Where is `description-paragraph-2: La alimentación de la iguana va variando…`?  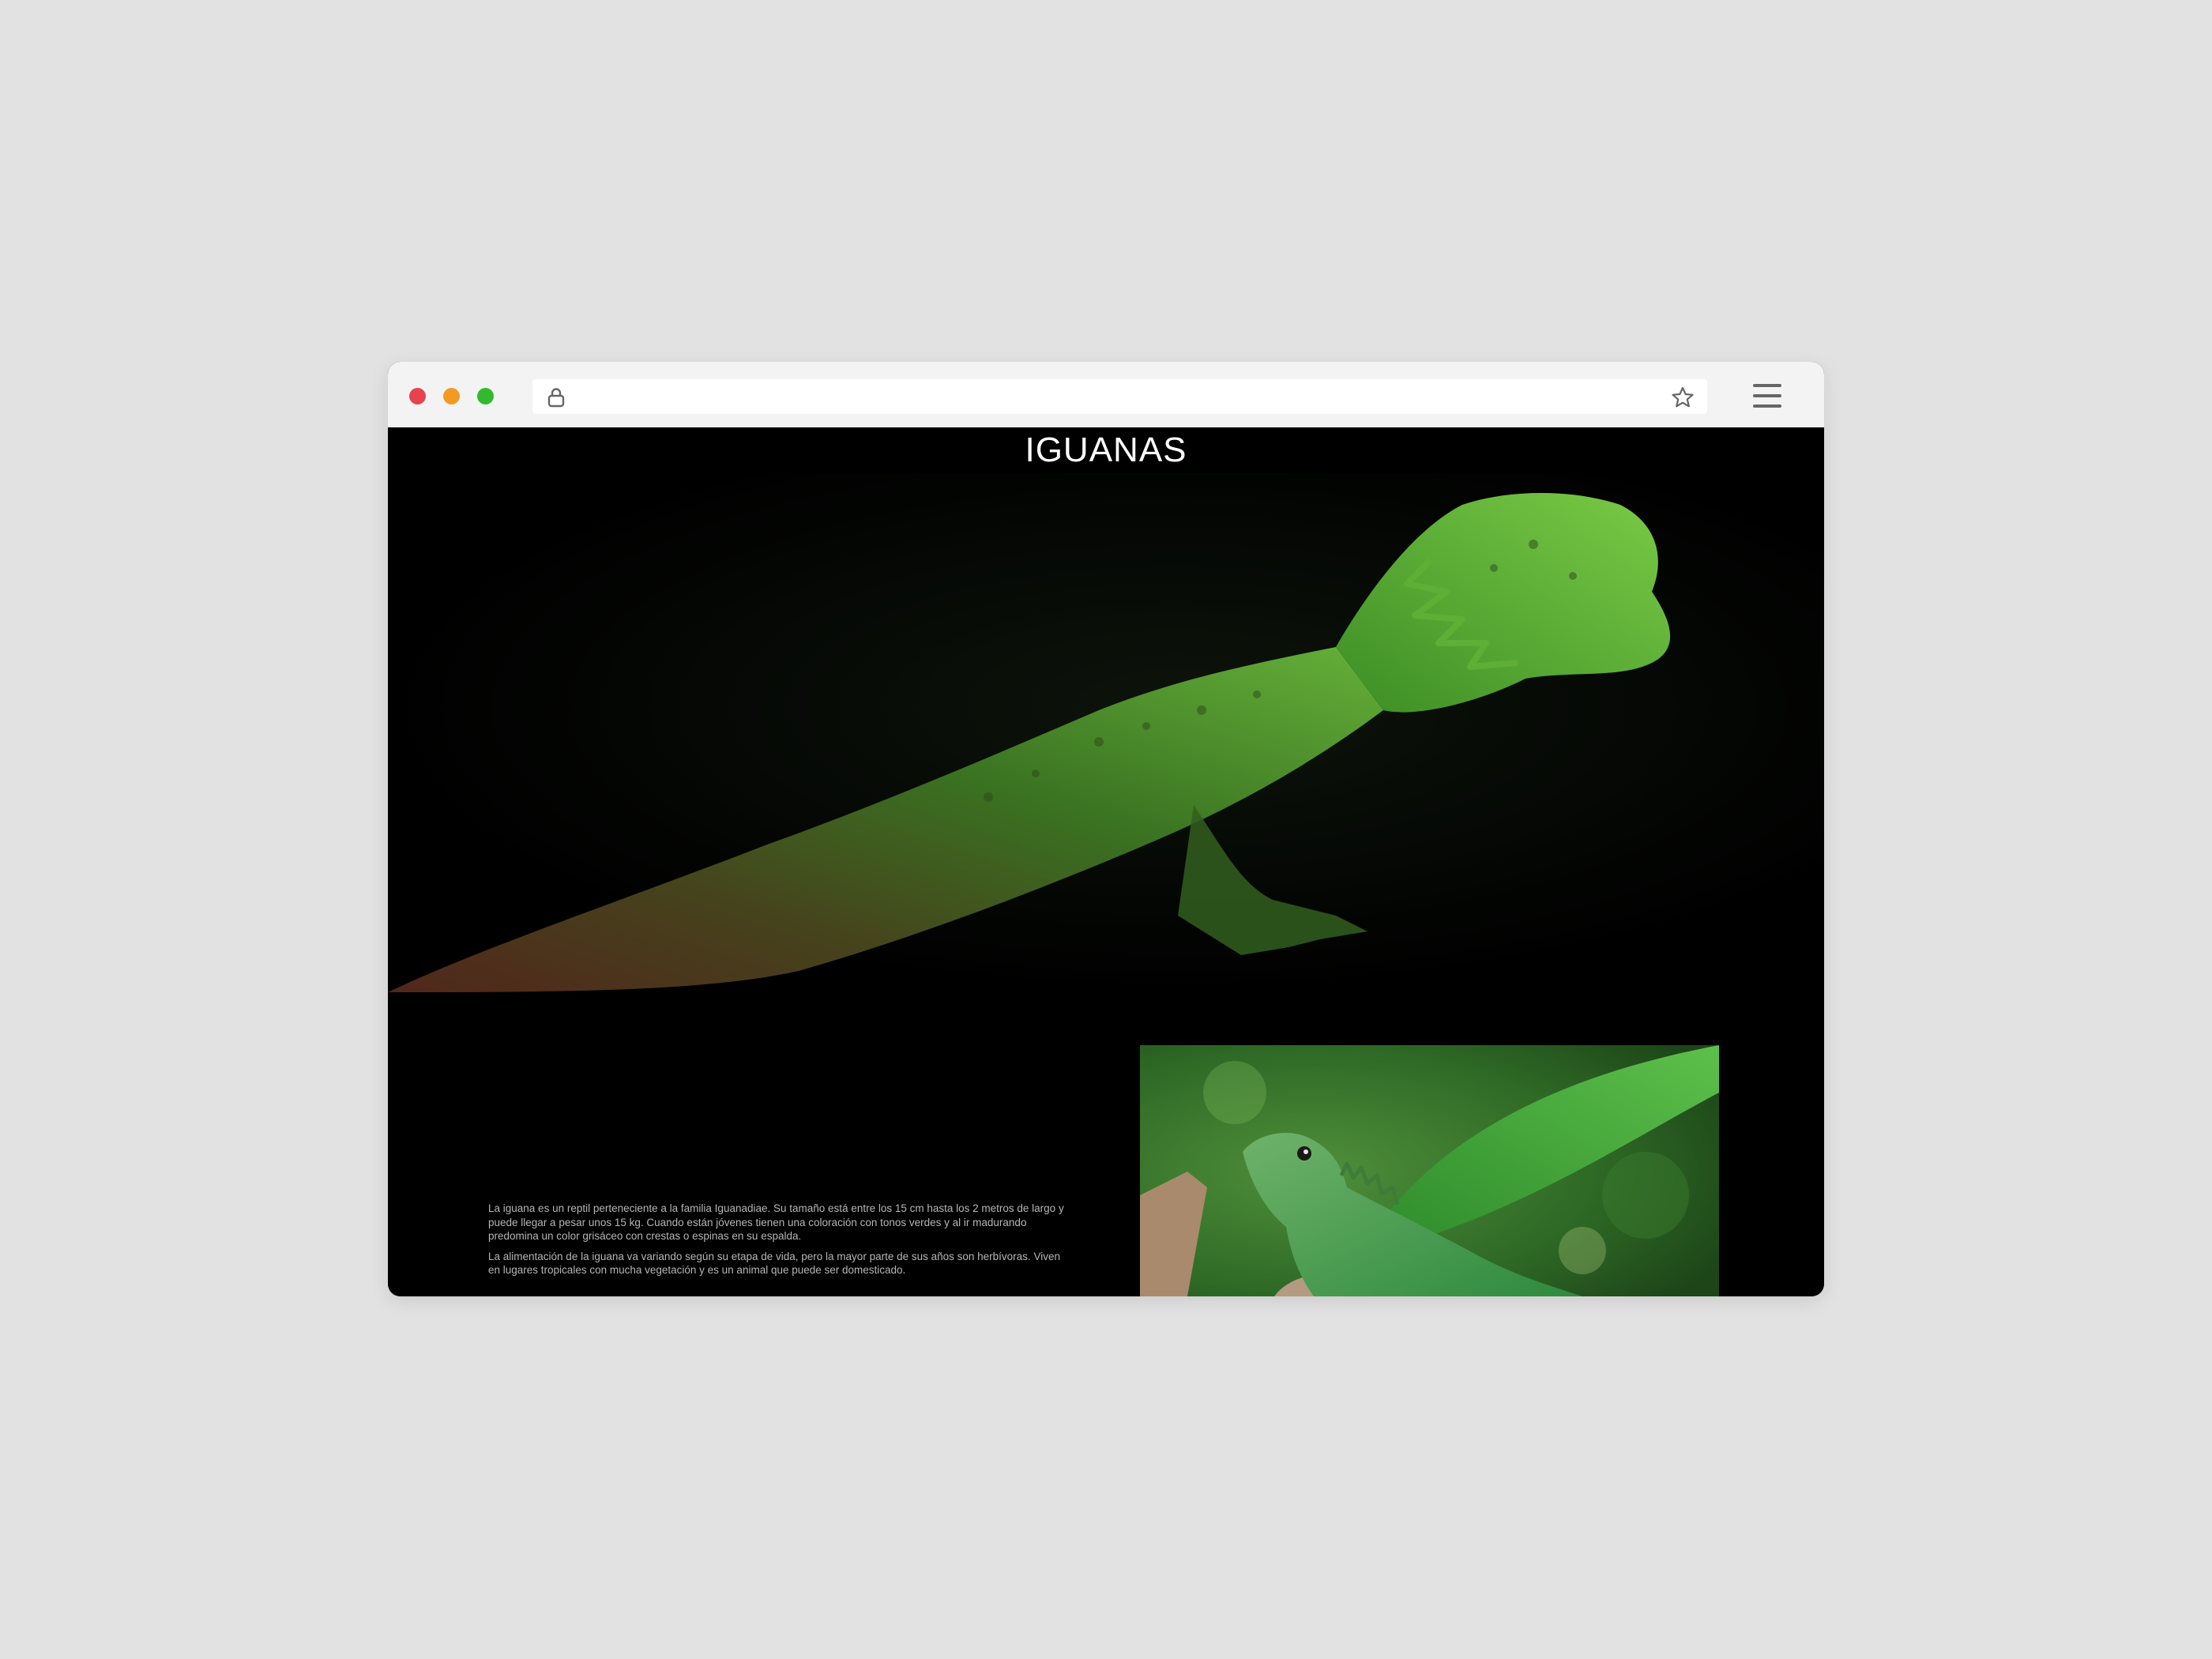
description-paragraph-2: La alimentación de la iguana va variando… is located at coordinates (774, 1263).